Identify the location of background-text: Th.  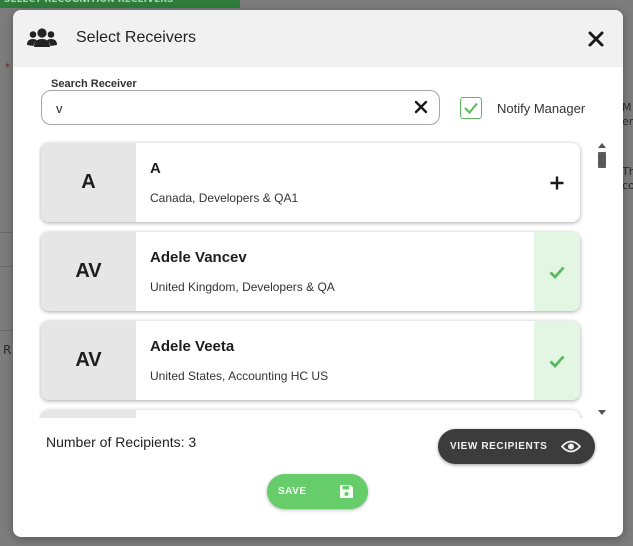
(627, 171).